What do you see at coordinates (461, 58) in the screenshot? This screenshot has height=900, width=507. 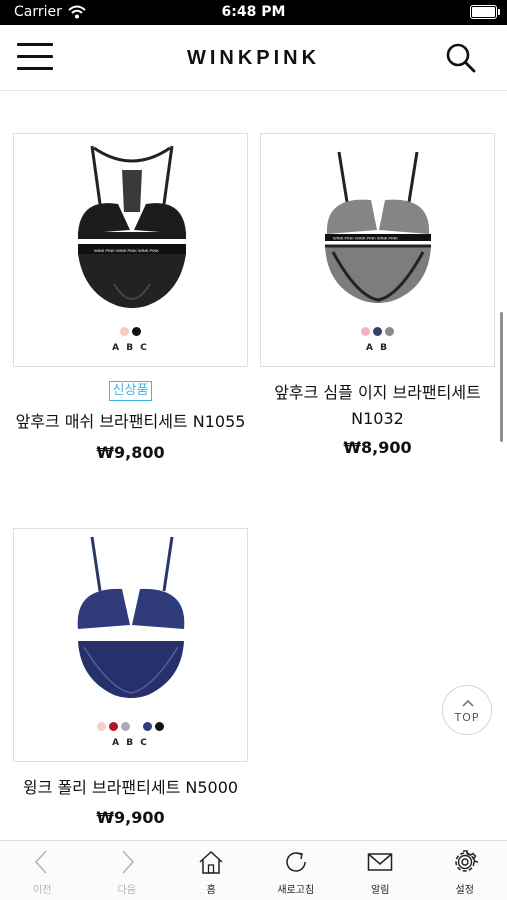 I see `search-icon` at bounding box center [461, 58].